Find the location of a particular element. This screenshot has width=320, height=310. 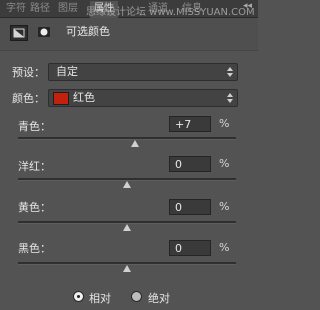

preset-select: 自定 is located at coordinates (143, 72).